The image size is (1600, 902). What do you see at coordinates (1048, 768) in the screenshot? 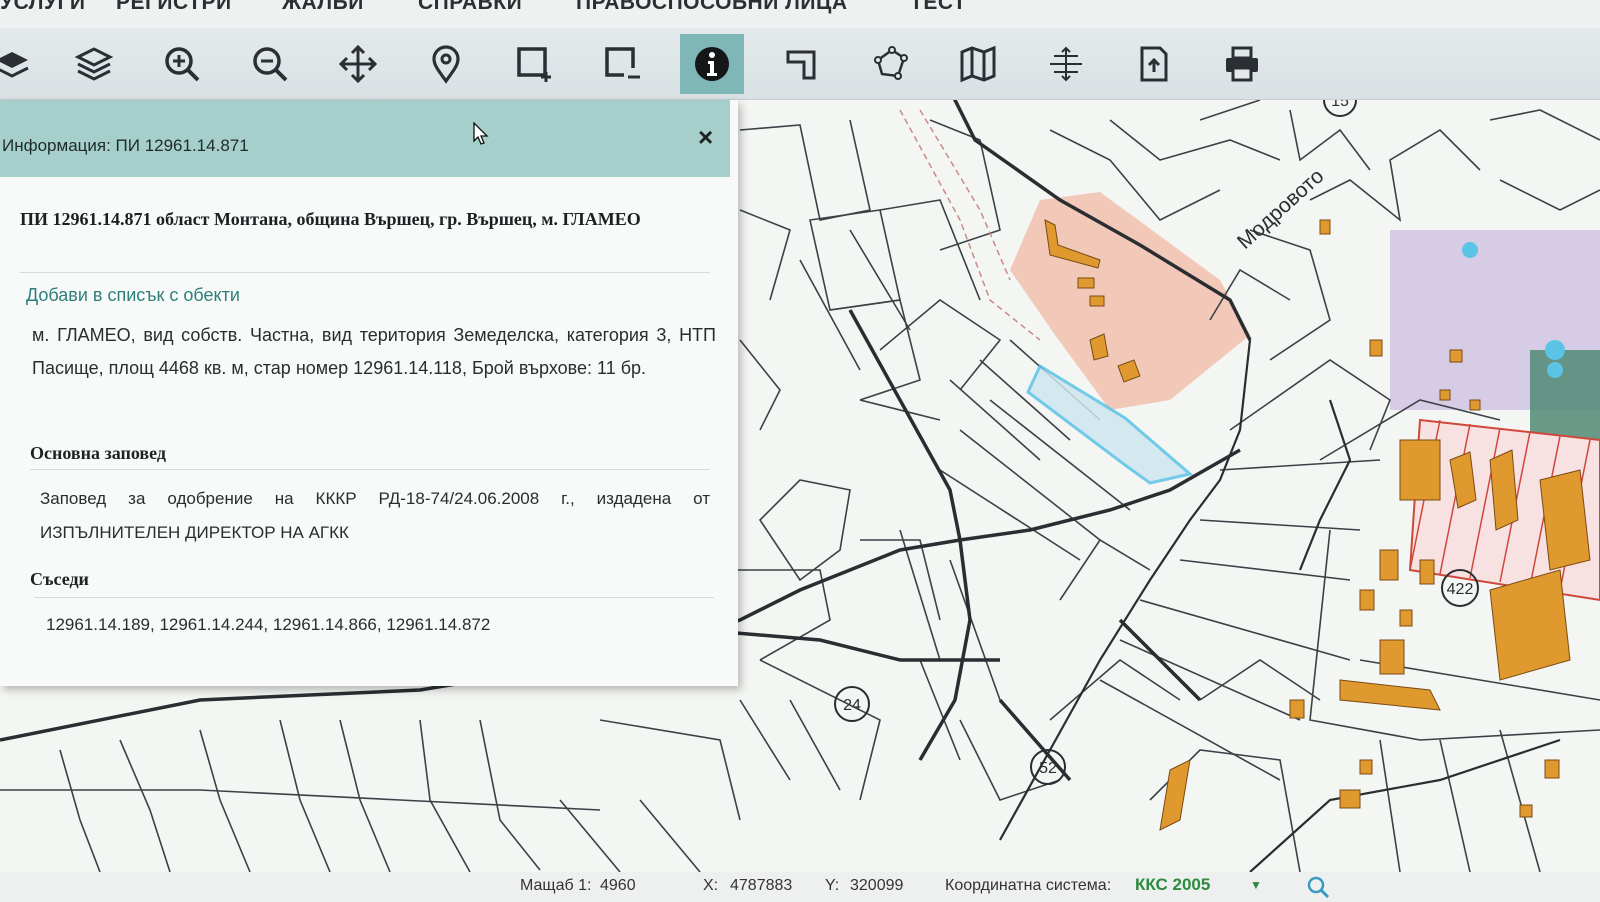
I see `parcel-number-52: 52` at bounding box center [1048, 768].